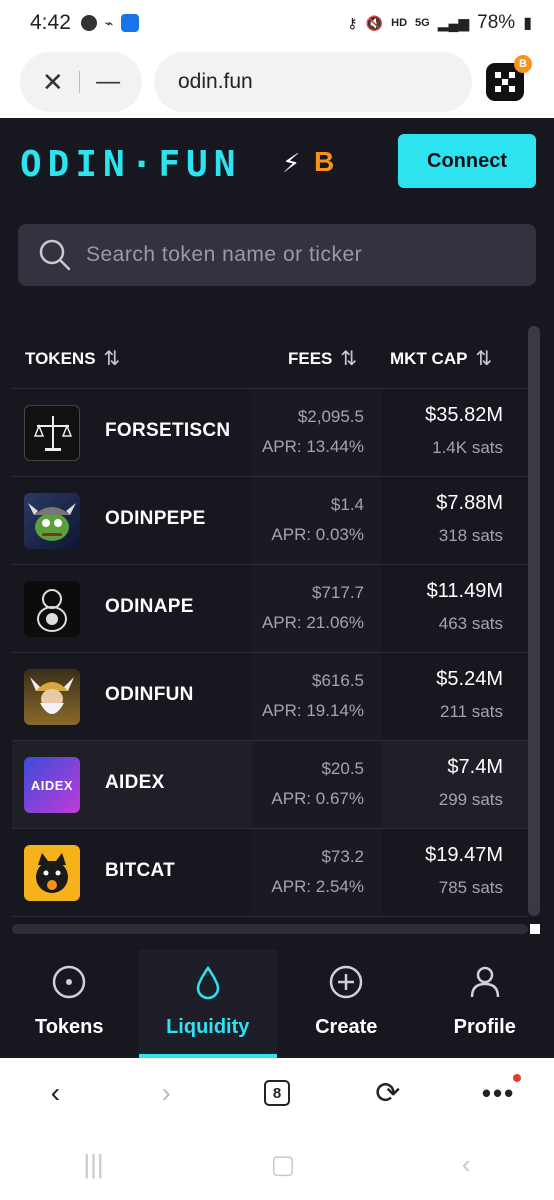 The image size is (554, 1200). Describe the element at coordinates (215, 81) in the screenshot. I see `url-text: odin.fun` at that location.